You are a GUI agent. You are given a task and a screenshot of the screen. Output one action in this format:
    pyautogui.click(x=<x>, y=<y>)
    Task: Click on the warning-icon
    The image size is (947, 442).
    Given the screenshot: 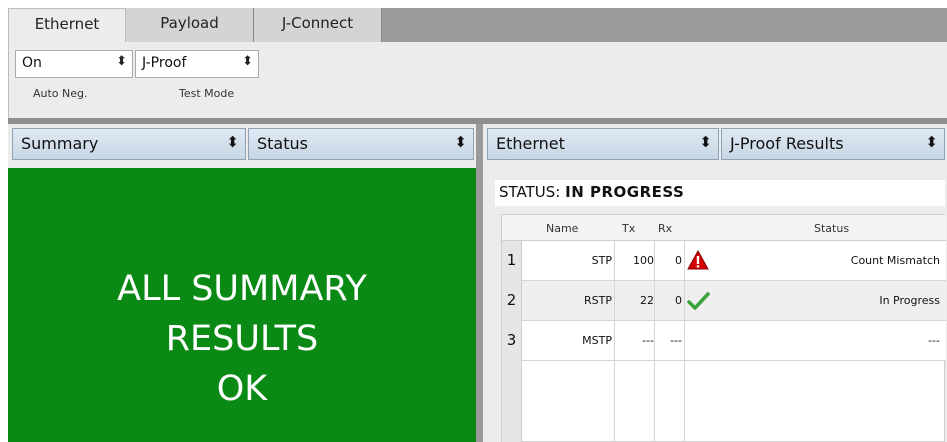 What is the action you would take?
    pyautogui.click(x=698, y=261)
    